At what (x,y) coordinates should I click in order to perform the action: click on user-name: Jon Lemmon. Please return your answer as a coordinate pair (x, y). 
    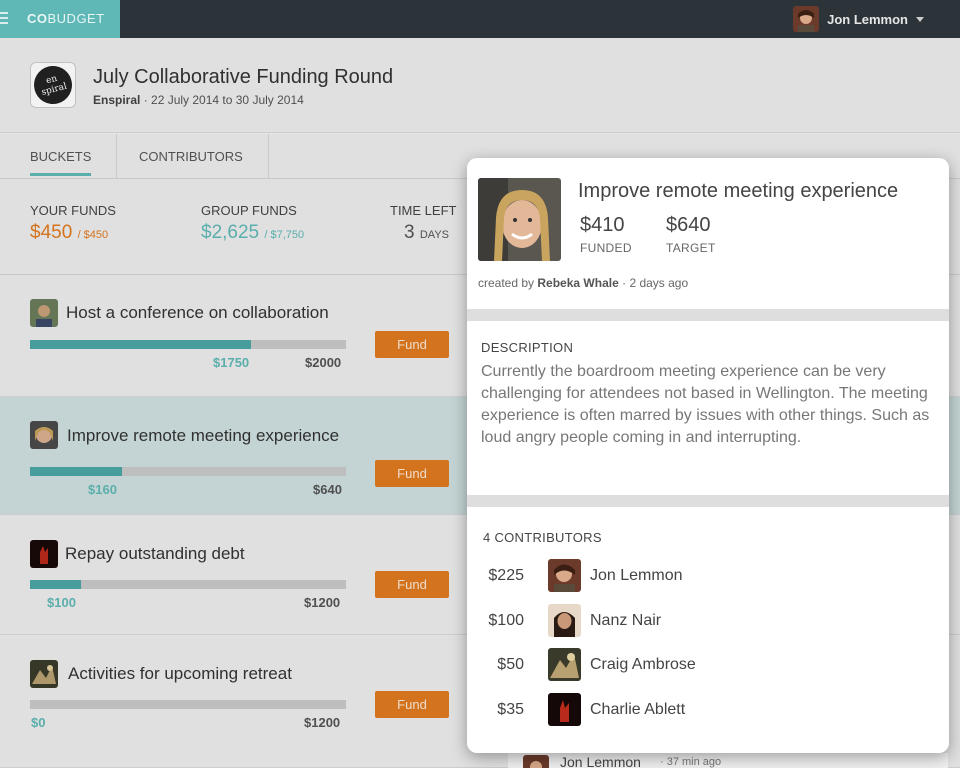
    Looking at the image, I should click on (867, 19).